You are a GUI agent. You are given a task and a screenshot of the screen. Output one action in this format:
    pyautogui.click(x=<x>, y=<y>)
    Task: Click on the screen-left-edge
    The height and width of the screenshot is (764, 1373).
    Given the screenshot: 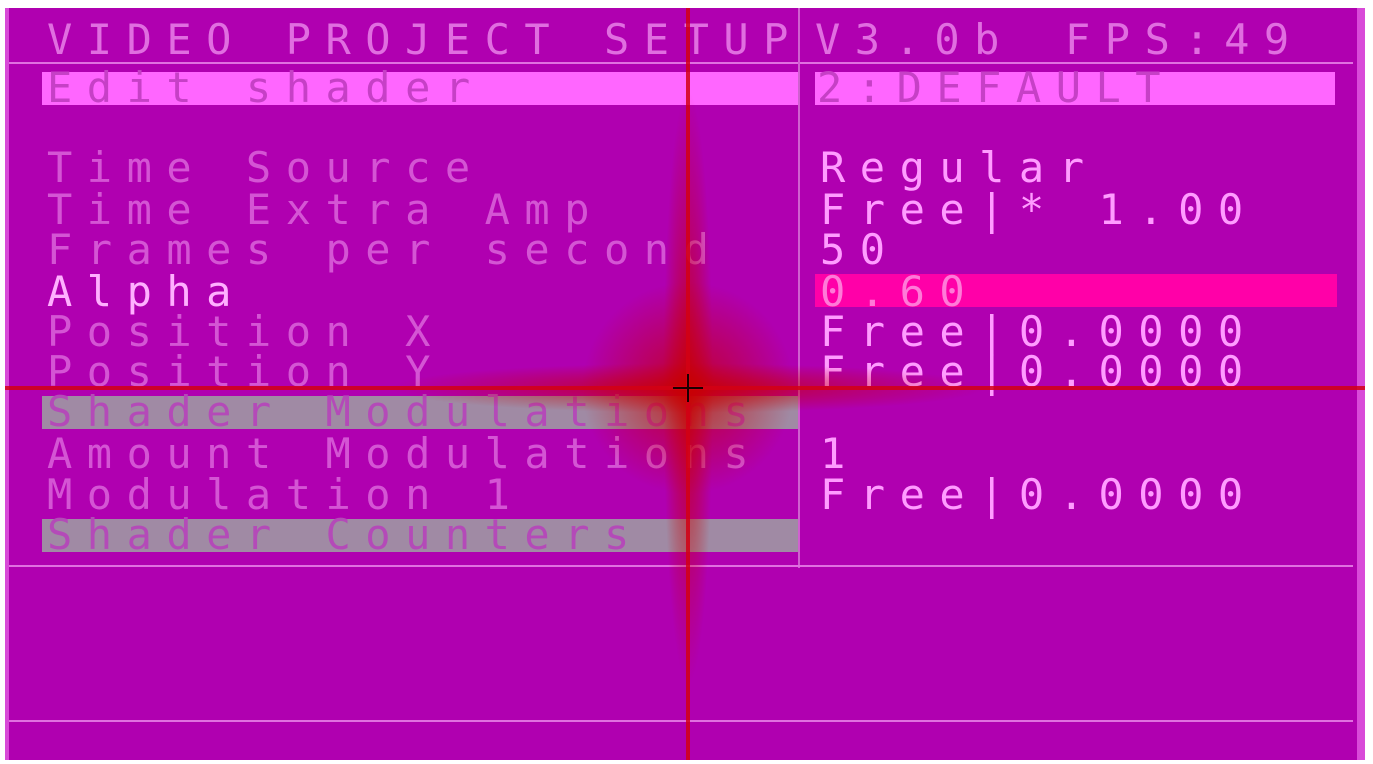 What is the action you would take?
    pyautogui.click(x=7, y=384)
    